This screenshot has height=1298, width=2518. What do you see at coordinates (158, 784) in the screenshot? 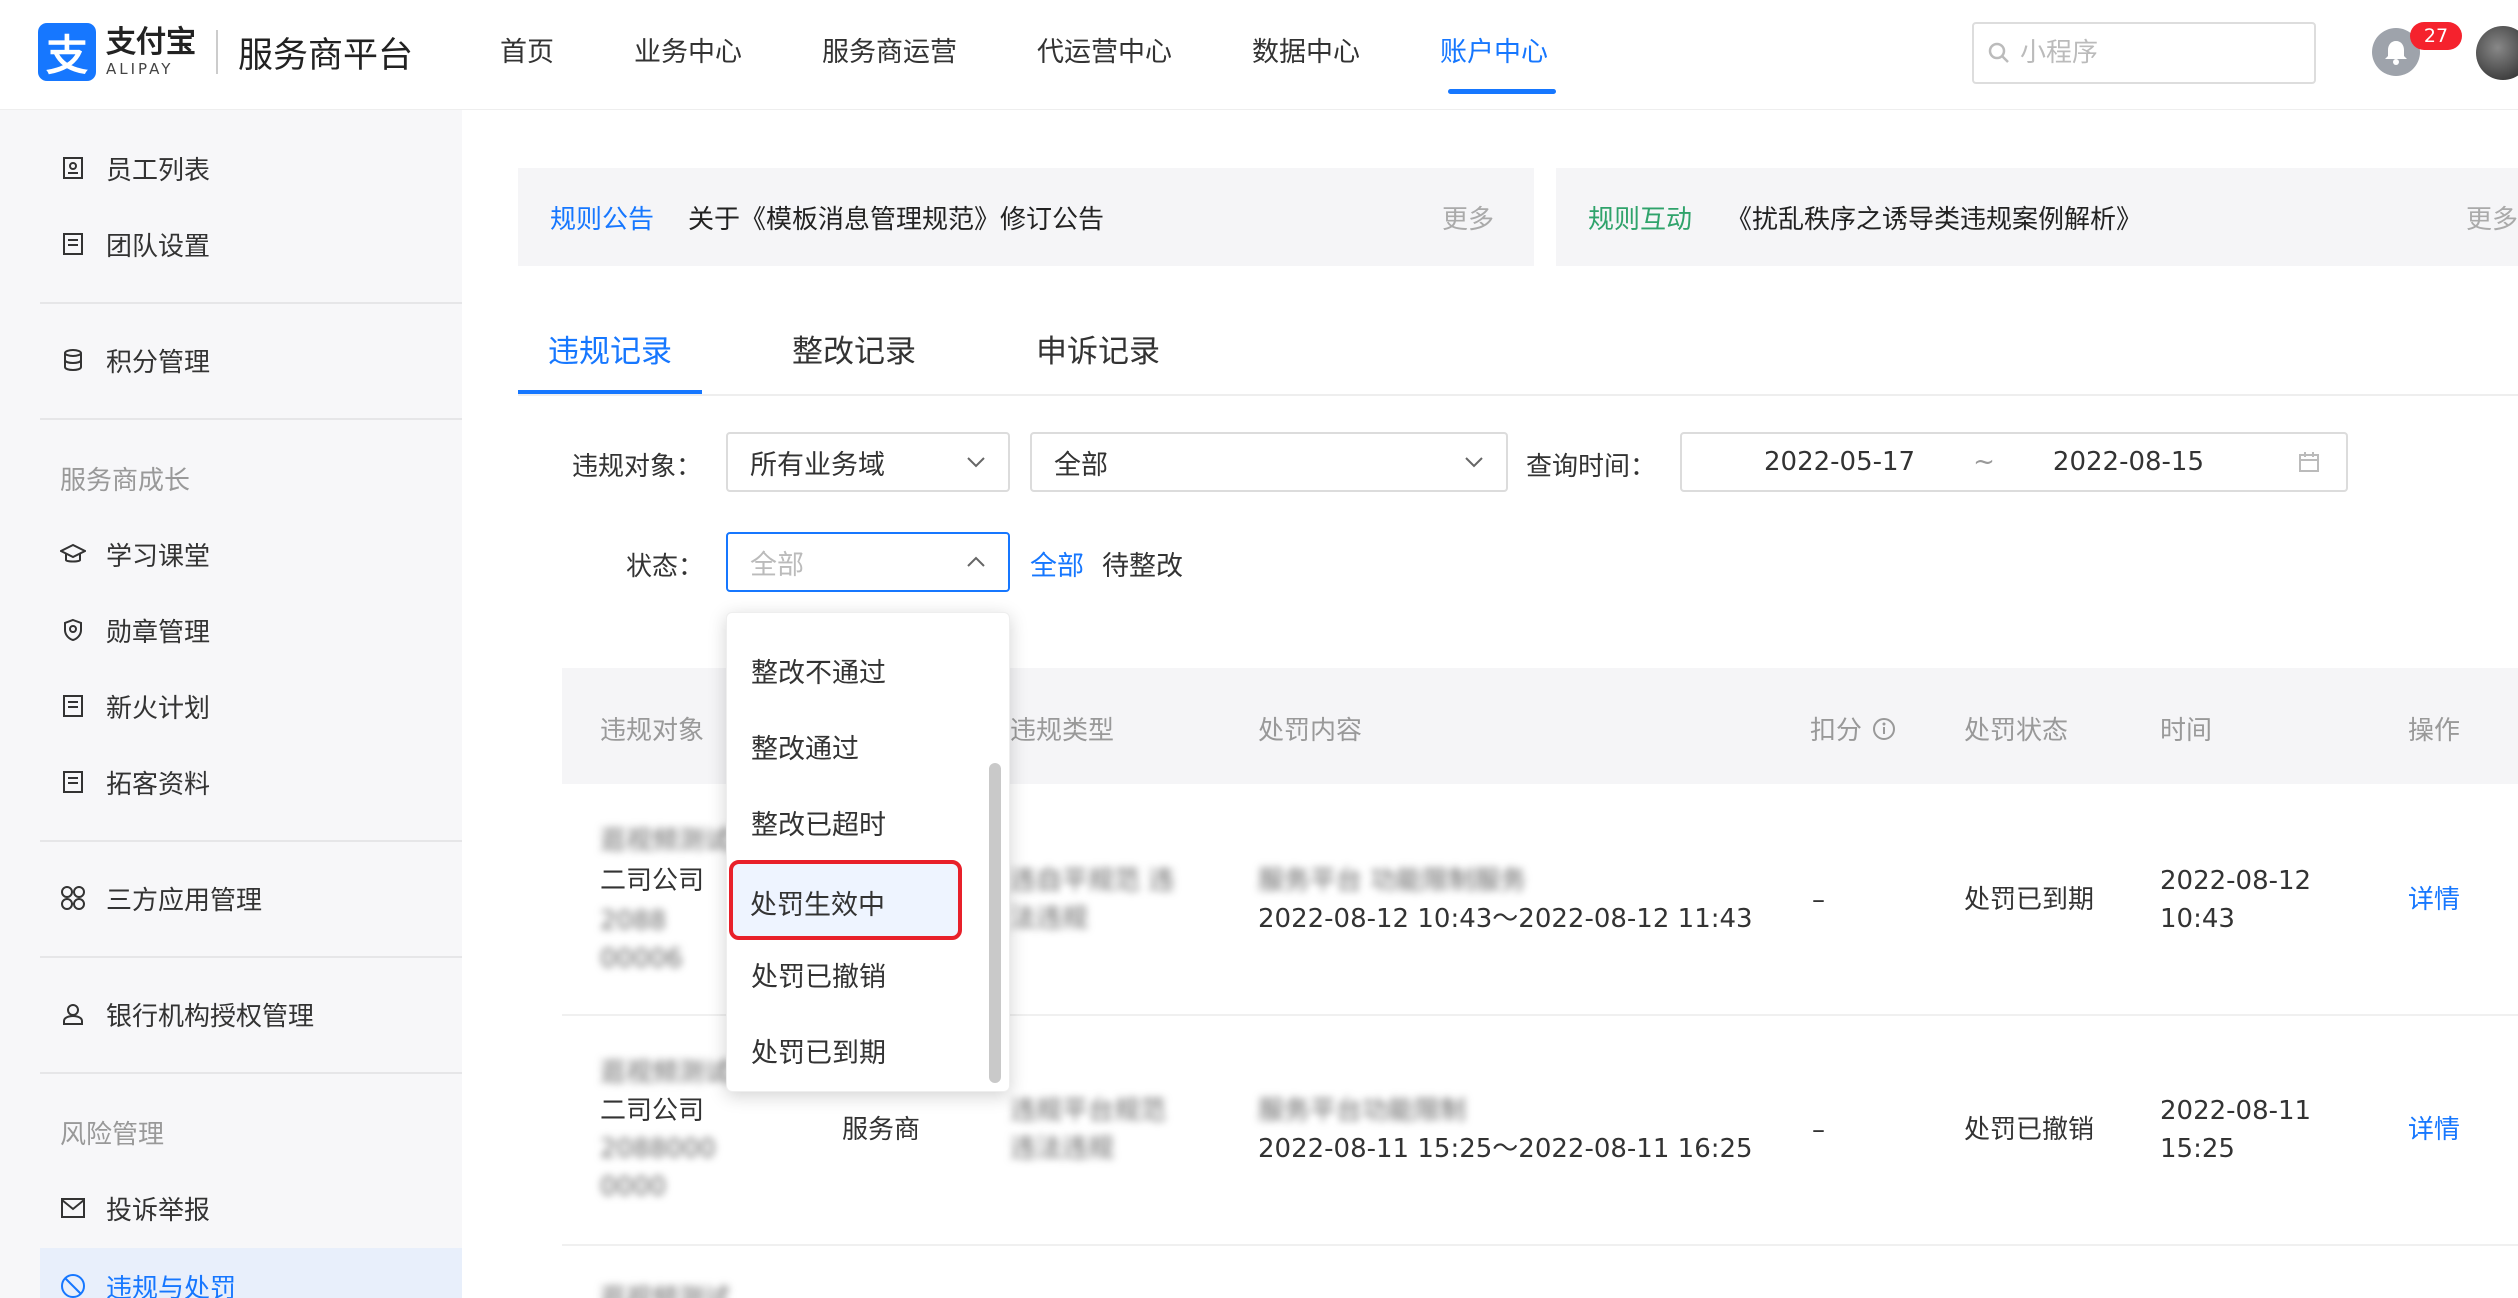
I see `sidebar-item-label: 拓客资料` at bounding box center [158, 784].